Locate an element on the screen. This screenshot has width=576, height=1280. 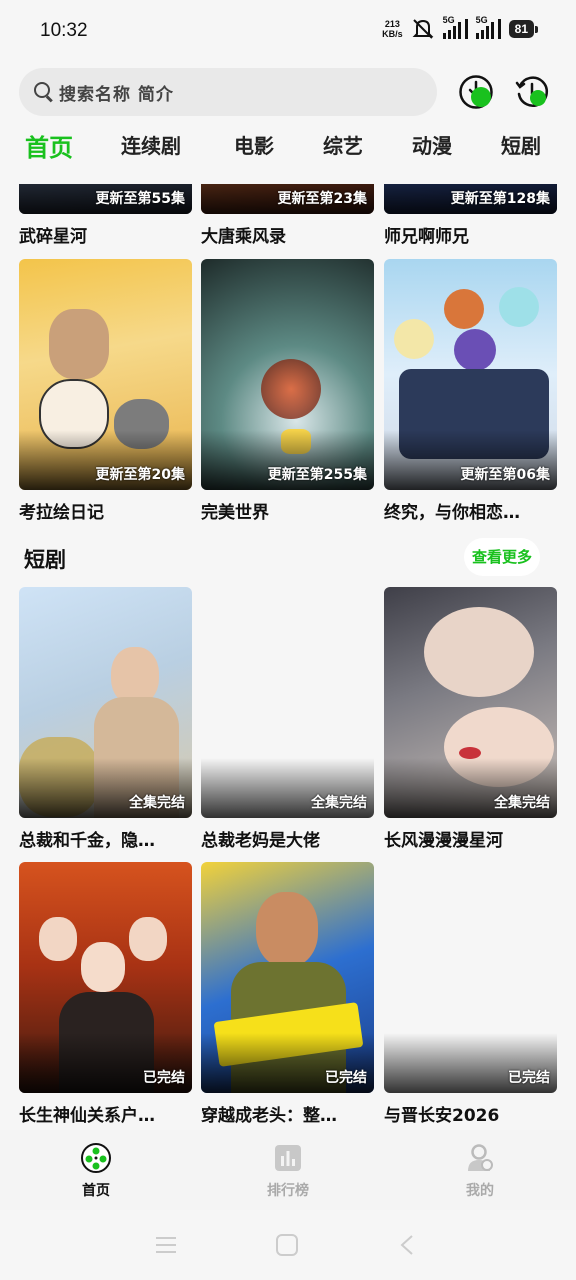
poster-image: 更新至第20集 is located at coordinates (105, 374).